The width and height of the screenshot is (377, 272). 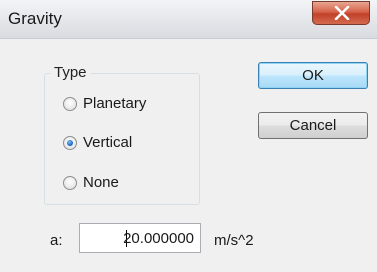 I want to click on acceleration-unit: m/s^2, so click(x=234, y=240).